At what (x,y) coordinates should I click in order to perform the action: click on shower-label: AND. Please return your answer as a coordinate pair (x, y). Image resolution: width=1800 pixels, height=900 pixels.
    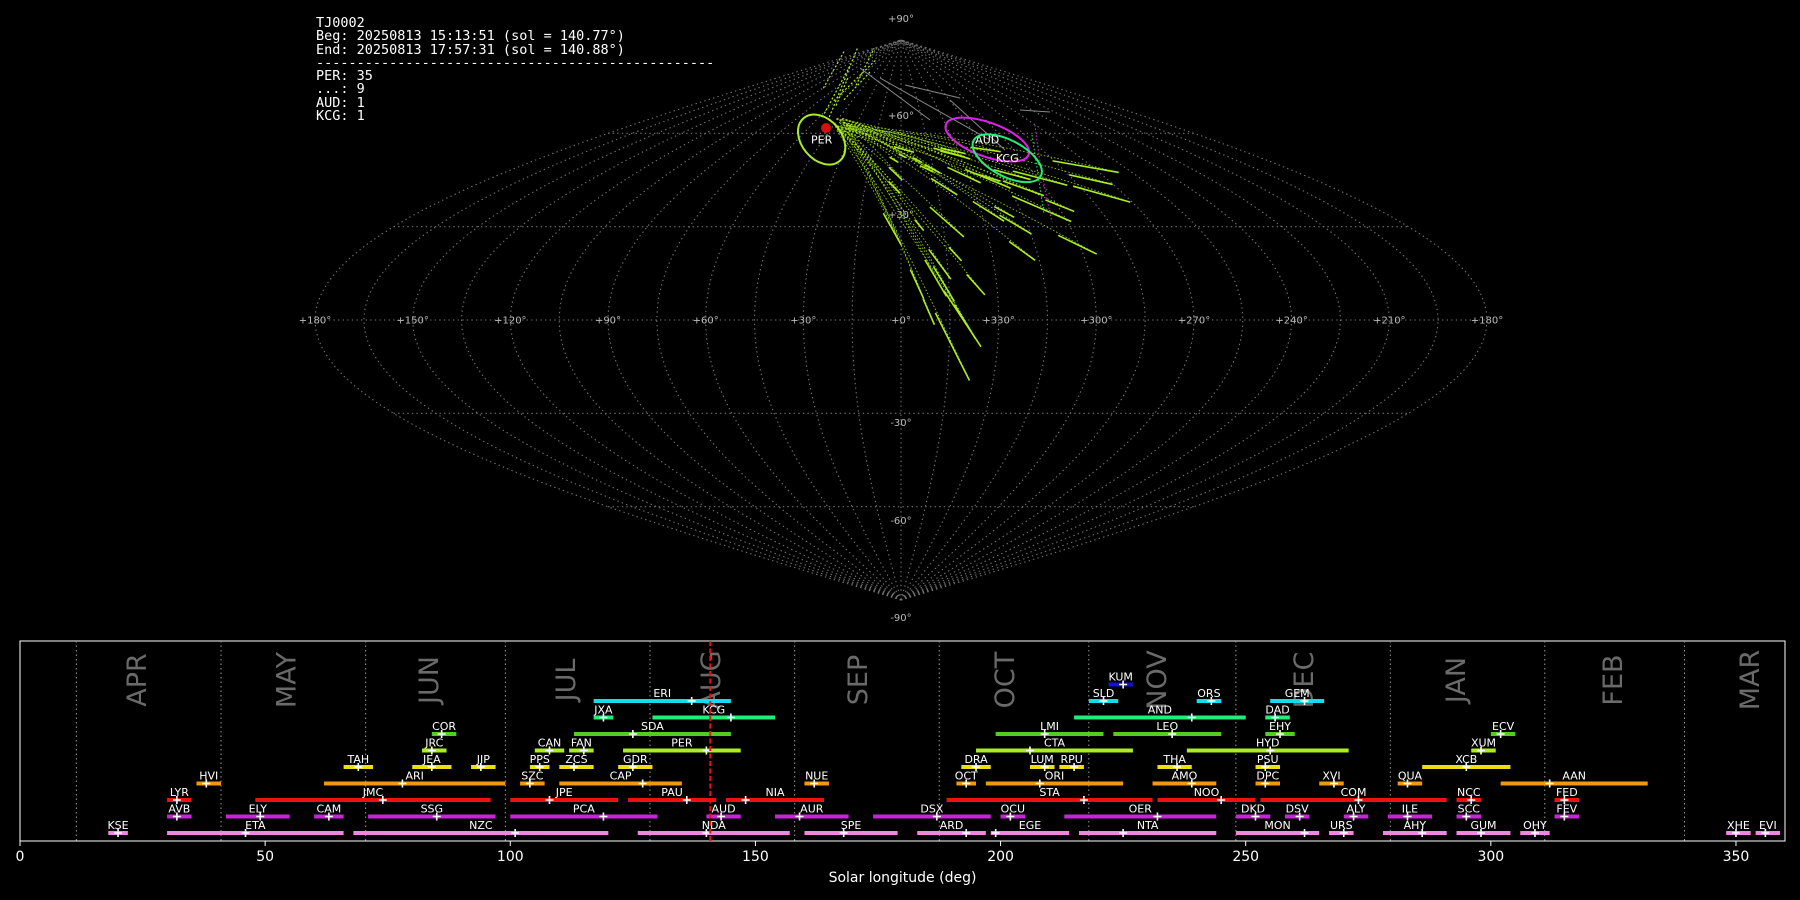
    Looking at the image, I should click on (1160, 710).